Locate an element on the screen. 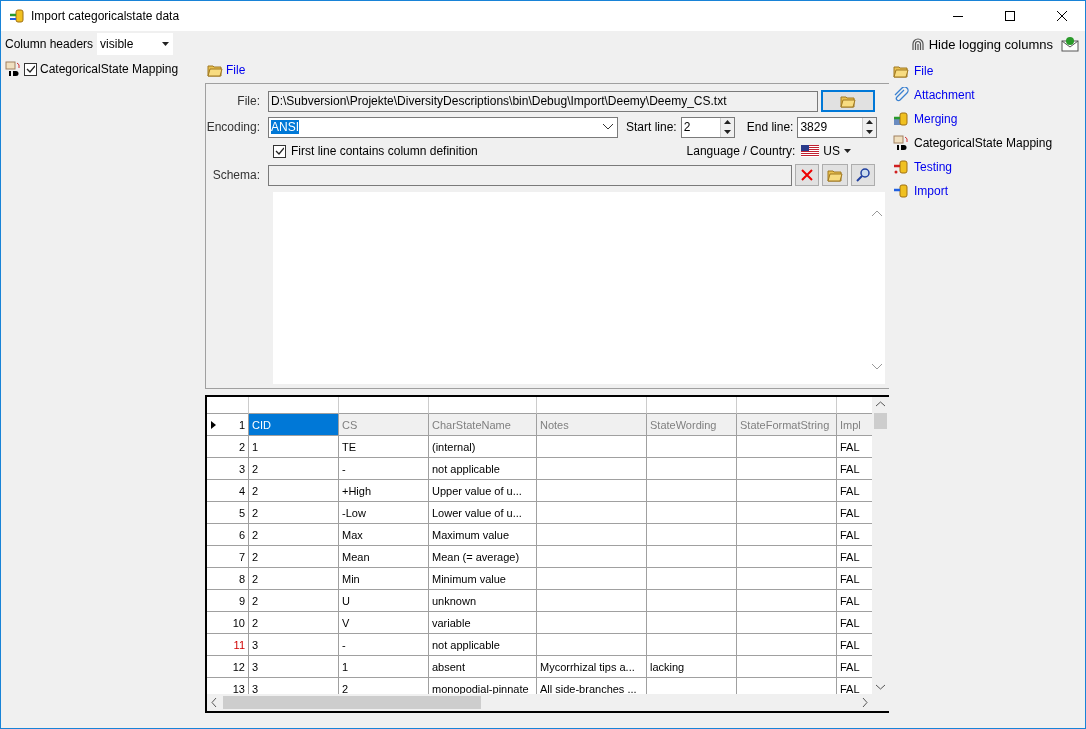  grid-cell: StateWording is located at coordinates (692, 425).